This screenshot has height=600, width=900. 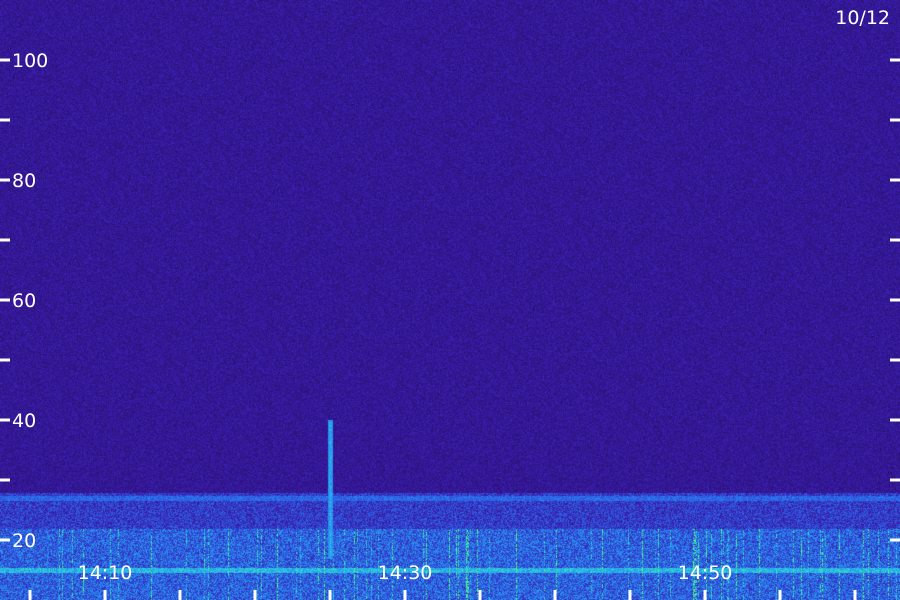 I want to click on x-tick-label-14:10: 14:10, so click(x=105, y=573).